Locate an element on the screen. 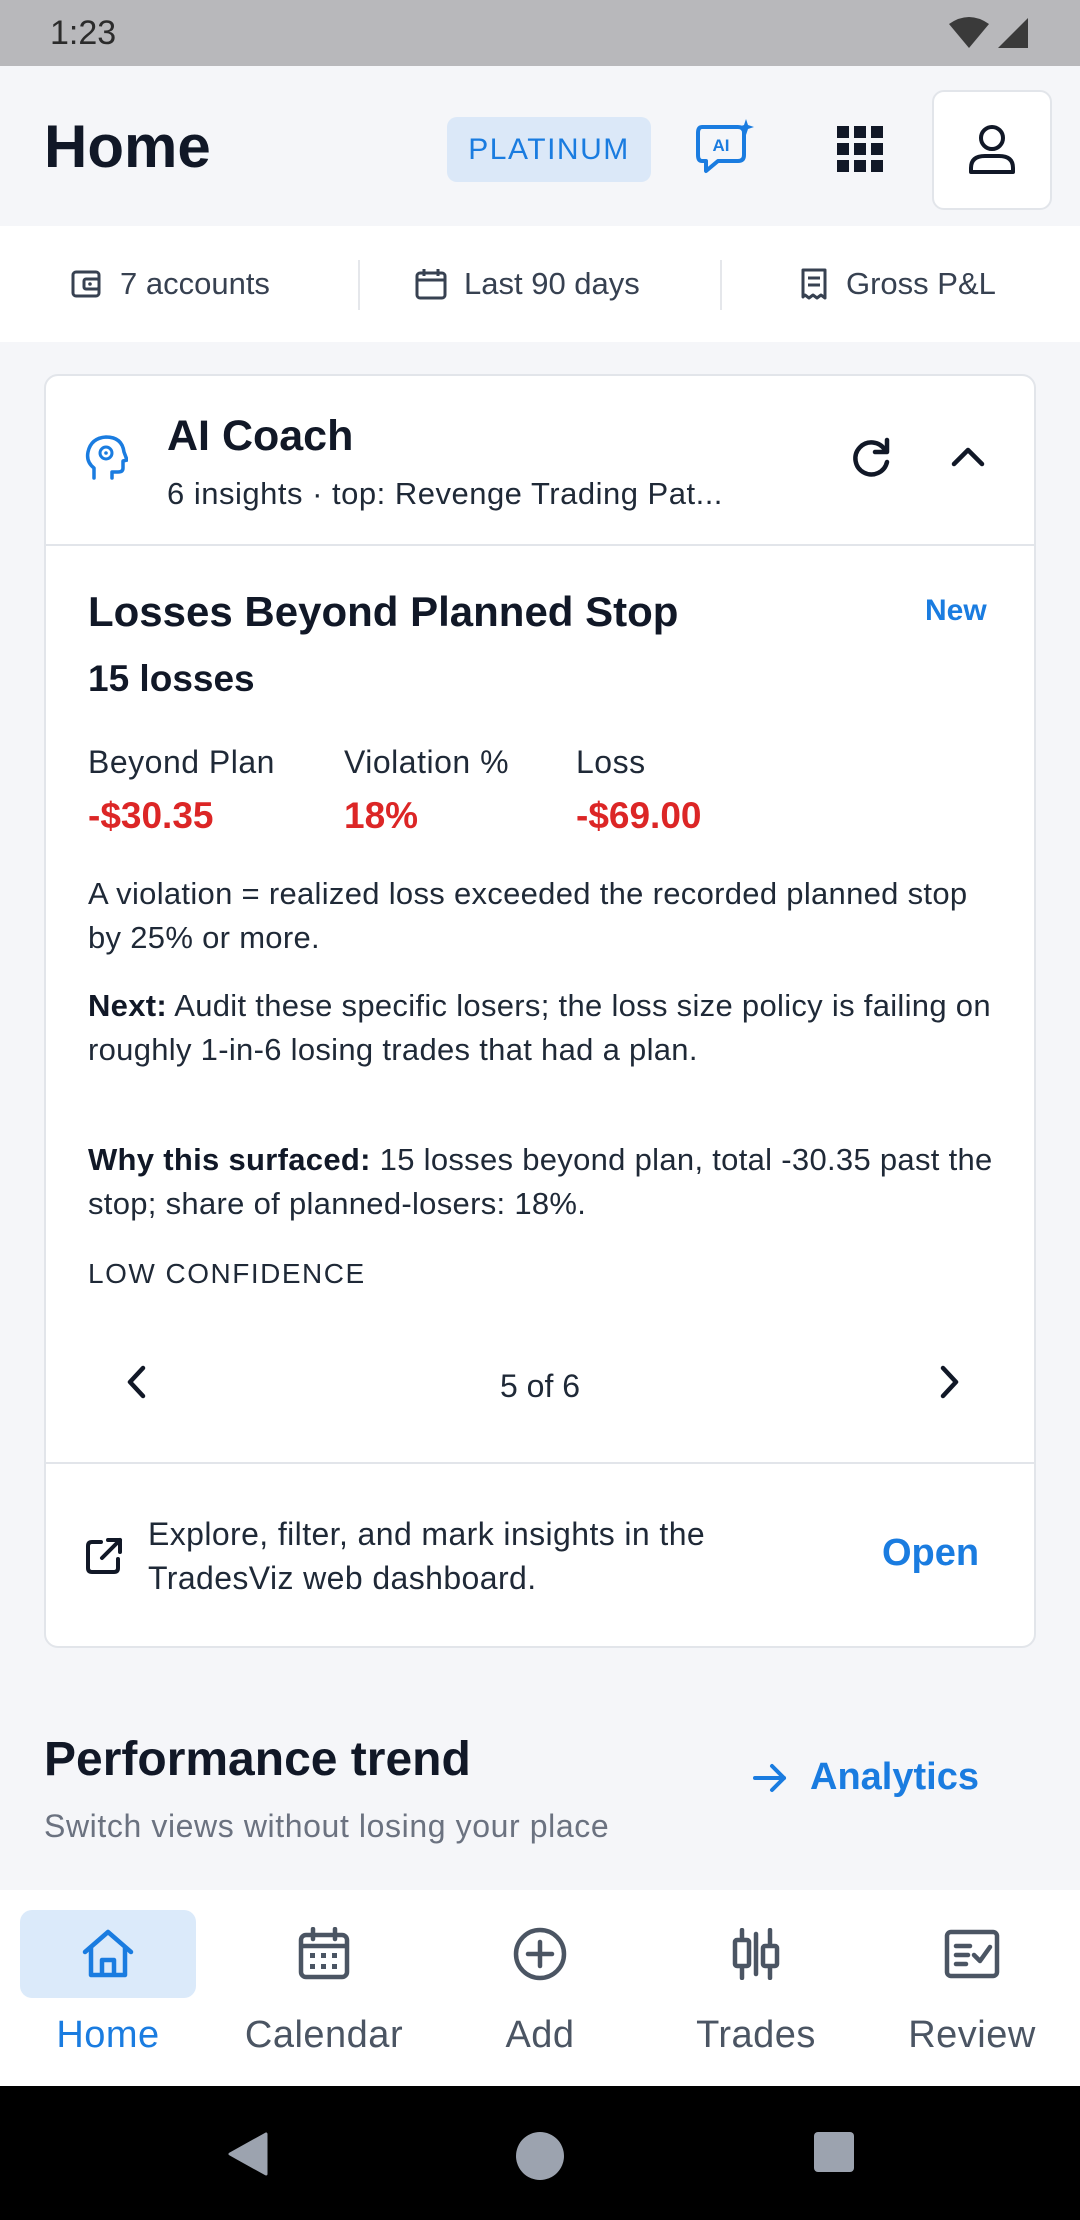  metric-label: Loss is located at coordinates (611, 762).